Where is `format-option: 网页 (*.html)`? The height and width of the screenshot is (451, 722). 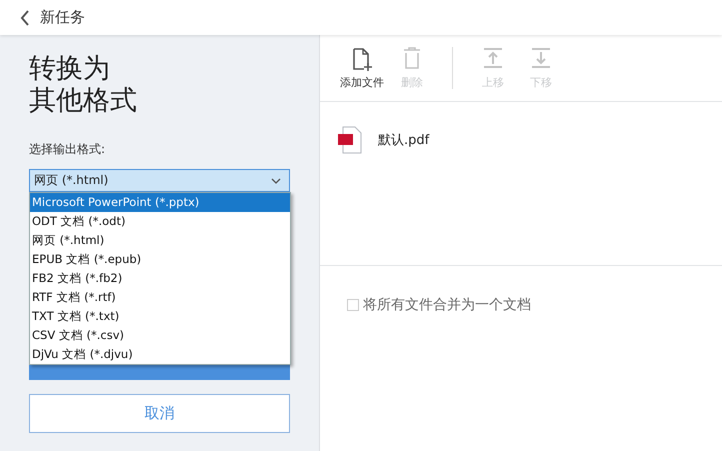 format-option: 网页 (*.html) is located at coordinates (160, 240).